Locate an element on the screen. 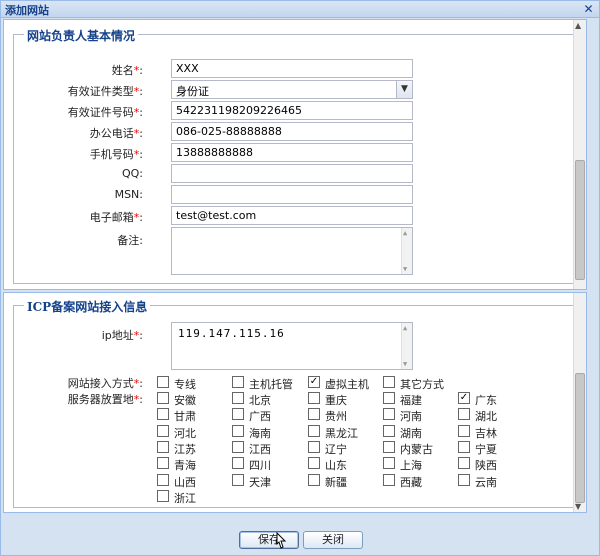  checkbox-label: 上海 is located at coordinates (411, 466).